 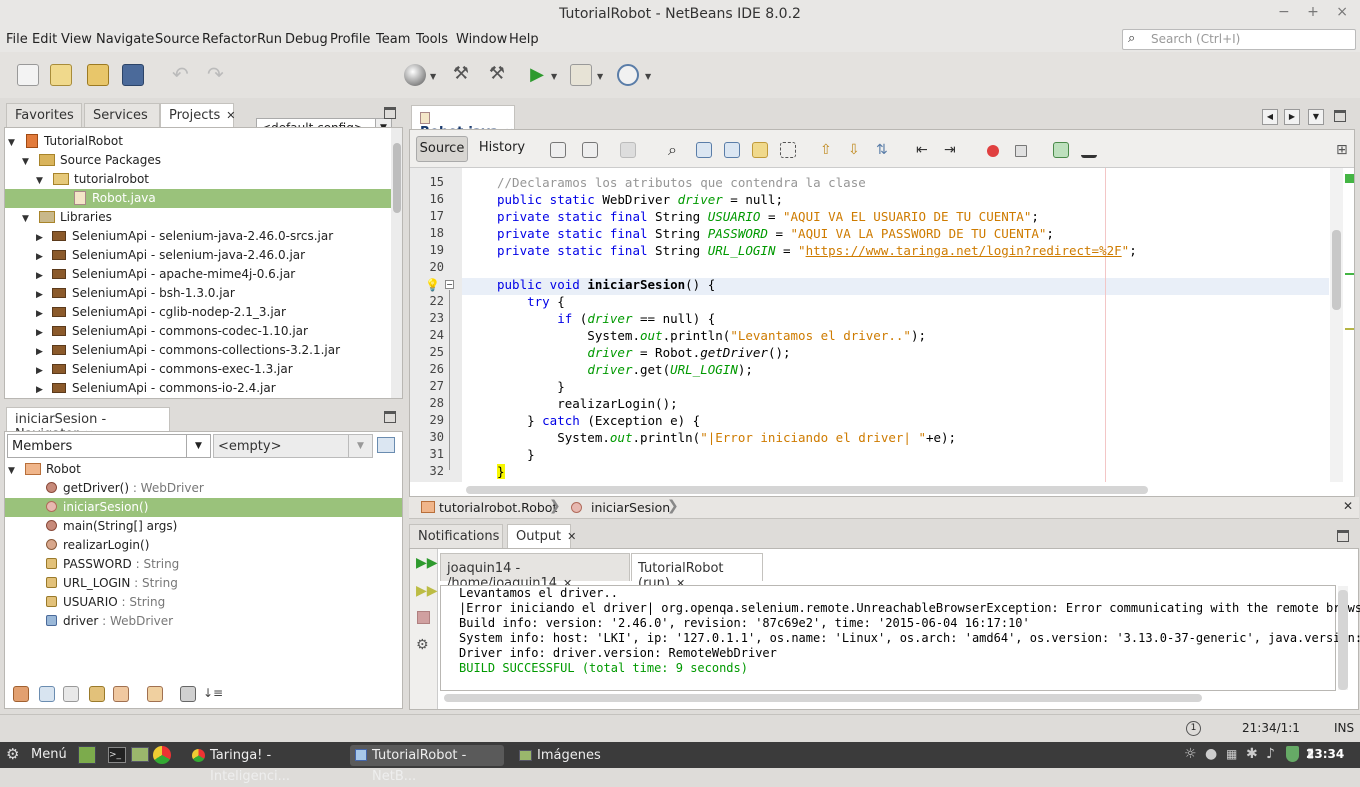 I want to click on menu-tools: Tools, so click(x=432, y=39).